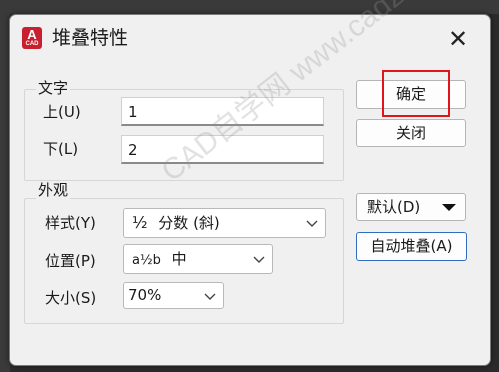 The width and height of the screenshot is (499, 372). I want to click on highlight-annotation, so click(416, 93).